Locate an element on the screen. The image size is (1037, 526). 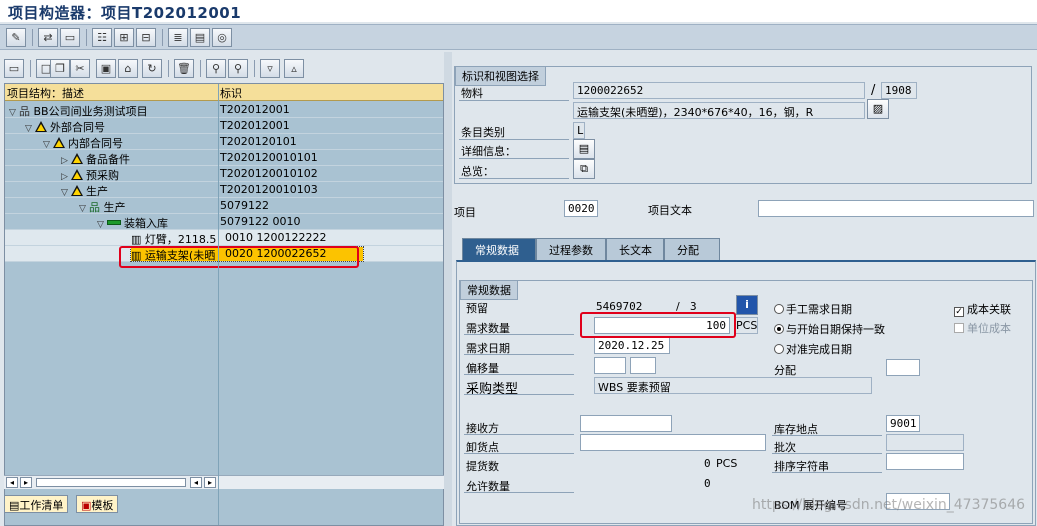
tree-row-label: 外部合同号 is located at coordinates (77, 127).